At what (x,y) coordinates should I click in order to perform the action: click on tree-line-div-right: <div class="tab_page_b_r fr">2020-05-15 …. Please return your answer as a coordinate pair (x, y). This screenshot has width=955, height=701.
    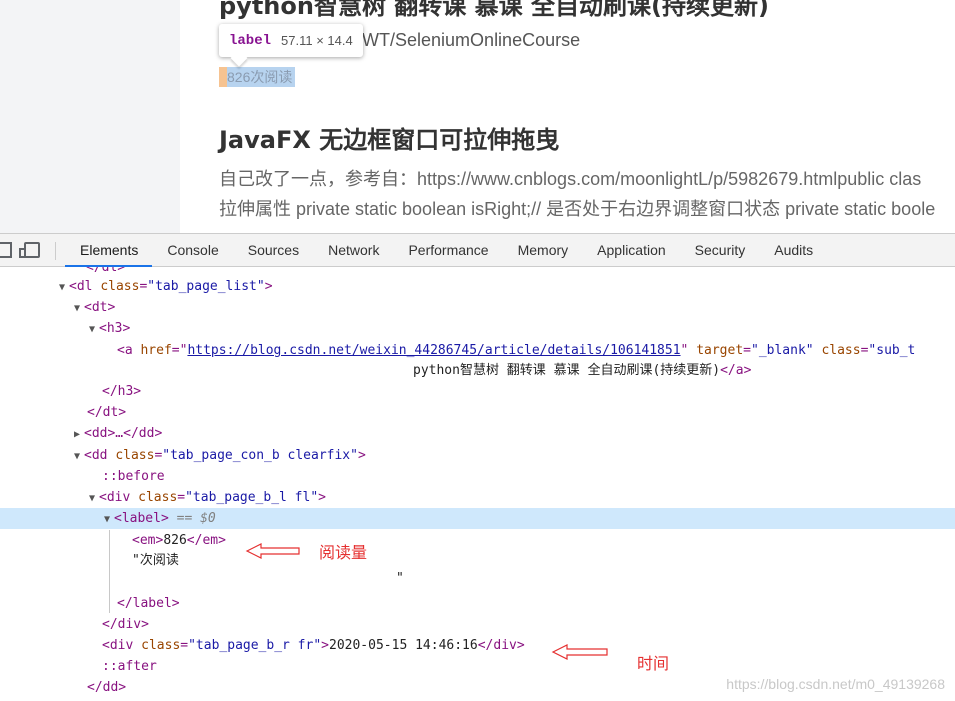
    Looking at the image, I should click on (528, 645).